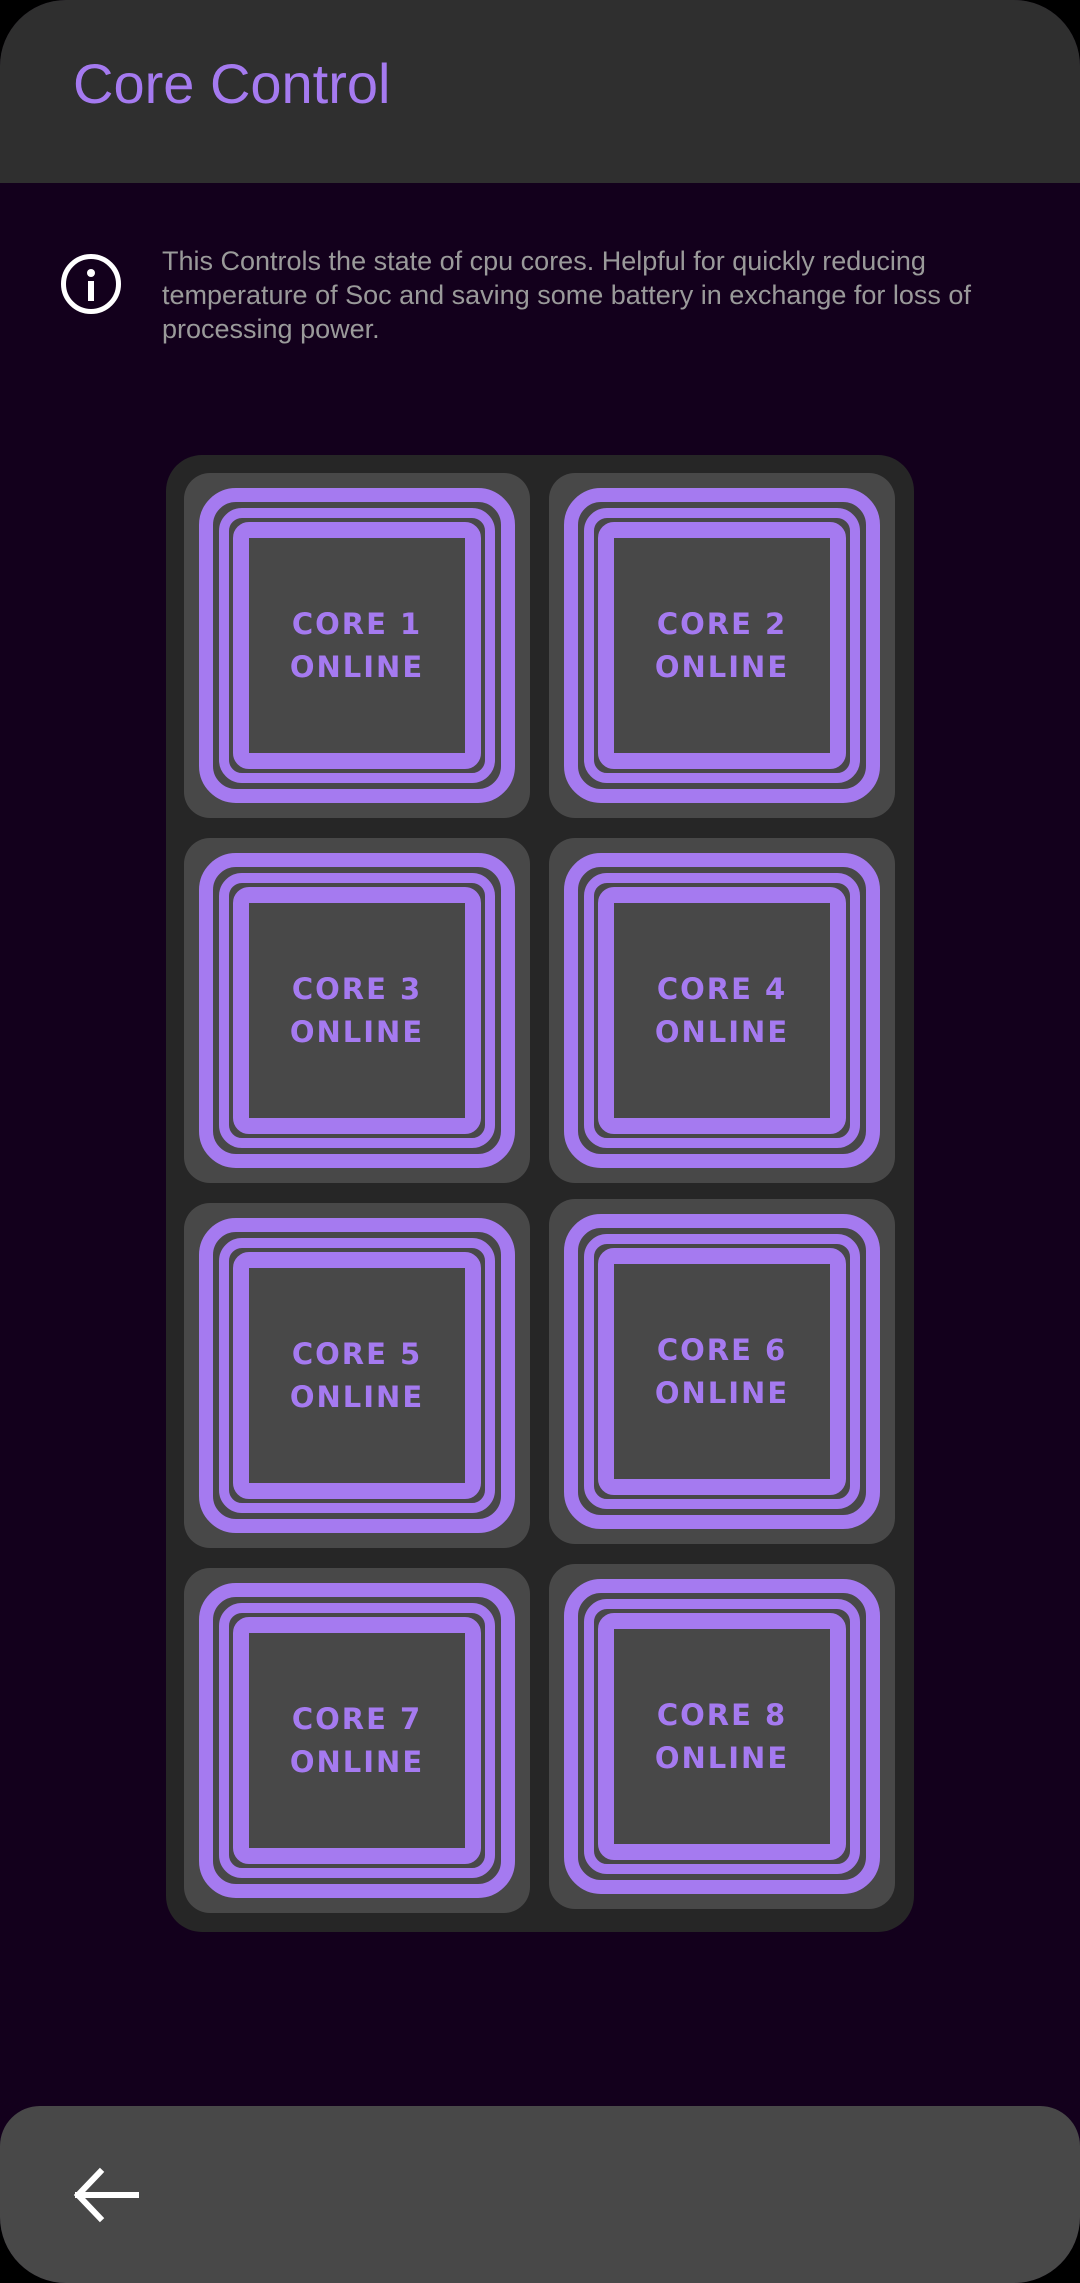  I want to click on core-name: CORE 3, so click(357, 988).